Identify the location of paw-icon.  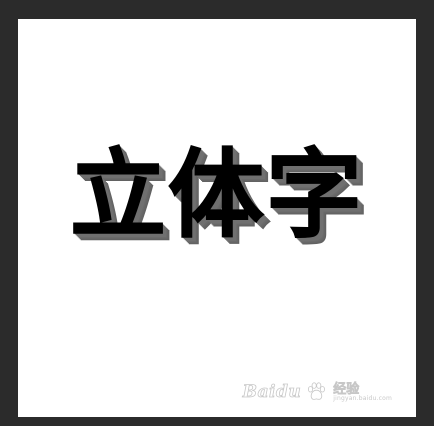
(317, 391).